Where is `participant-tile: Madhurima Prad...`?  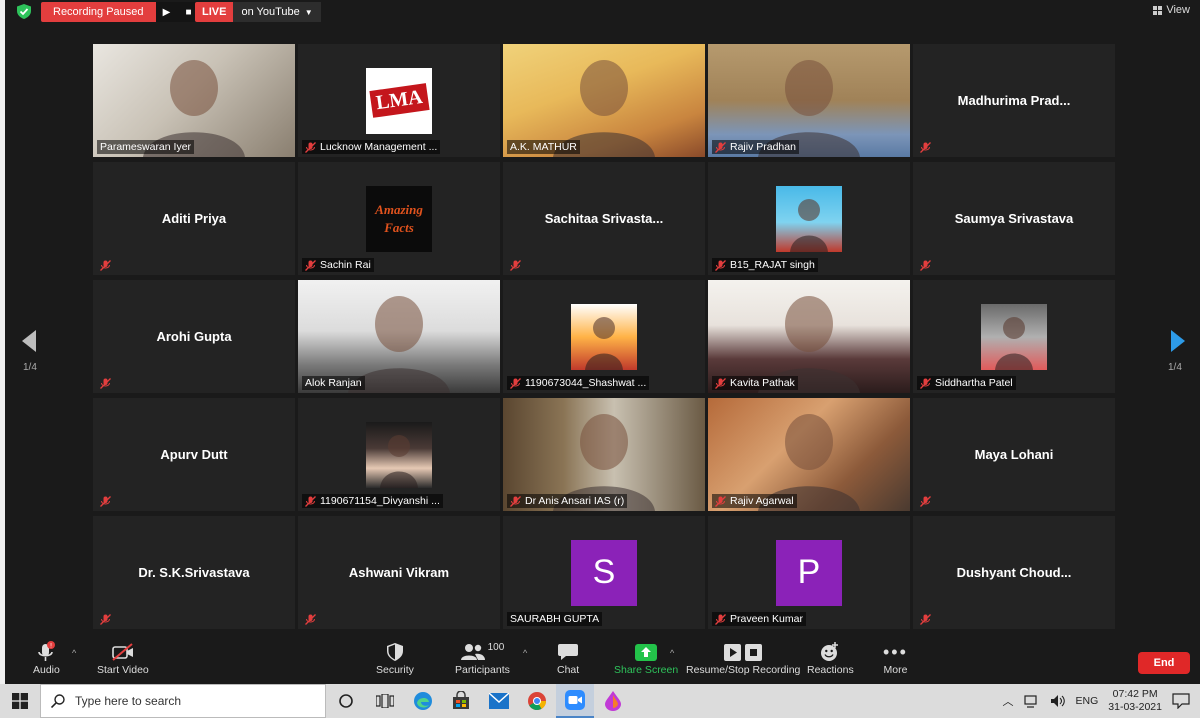
participant-tile: Madhurima Prad... is located at coordinates (1014, 100).